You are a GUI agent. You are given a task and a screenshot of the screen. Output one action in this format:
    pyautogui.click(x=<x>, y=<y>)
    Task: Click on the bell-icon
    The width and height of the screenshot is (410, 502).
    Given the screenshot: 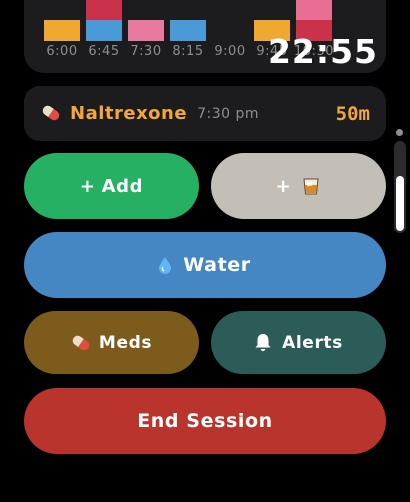 What is the action you would take?
    pyautogui.click(x=263, y=342)
    